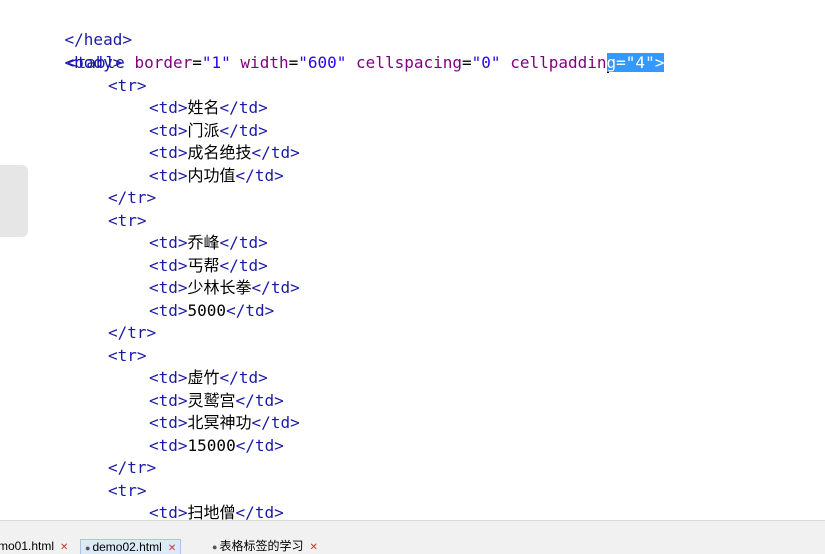 The width and height of the screenshot is (825, 554). What do you see at coordinates (127, 547) in the screenshot?
I see `tab-label: demo02.html` at bounding box center [127, 547].